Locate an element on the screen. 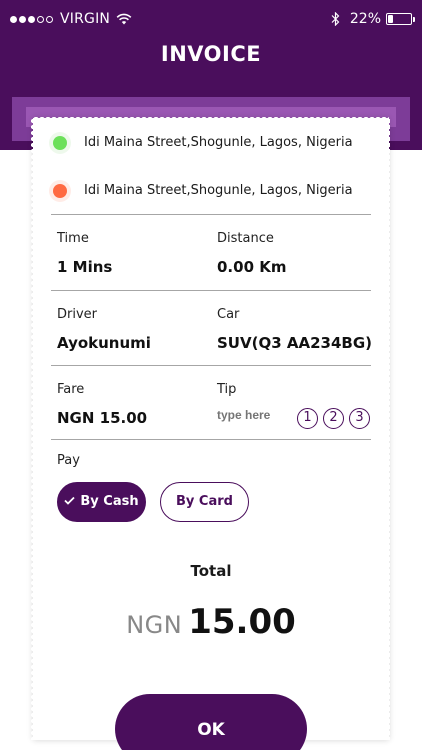 The image size is (422, 750). time-label: Time is located at coordinates (73, 238).